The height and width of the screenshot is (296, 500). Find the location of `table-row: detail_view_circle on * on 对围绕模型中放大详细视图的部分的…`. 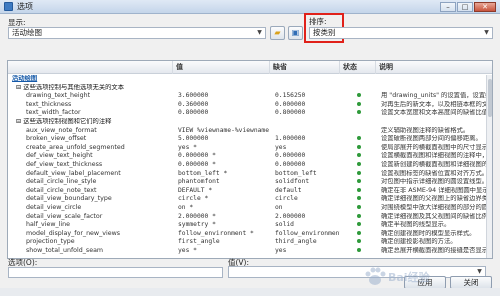

table-row: detail_view_circle on * on 对围绕模型中放大详细视图的部分的… is located at coordinates (248, 208).